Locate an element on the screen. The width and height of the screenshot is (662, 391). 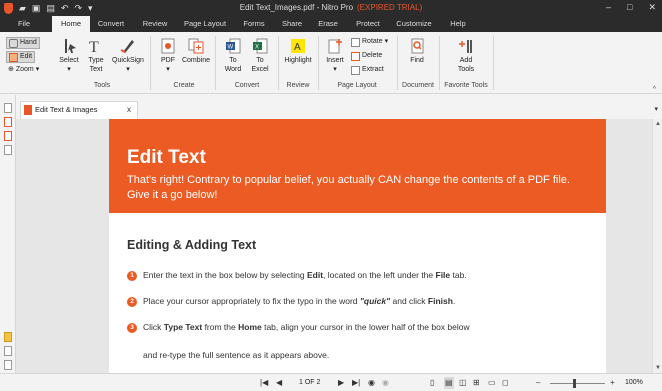
collapse-ribbon-icon: ^ is located at coordinates (654, 89).